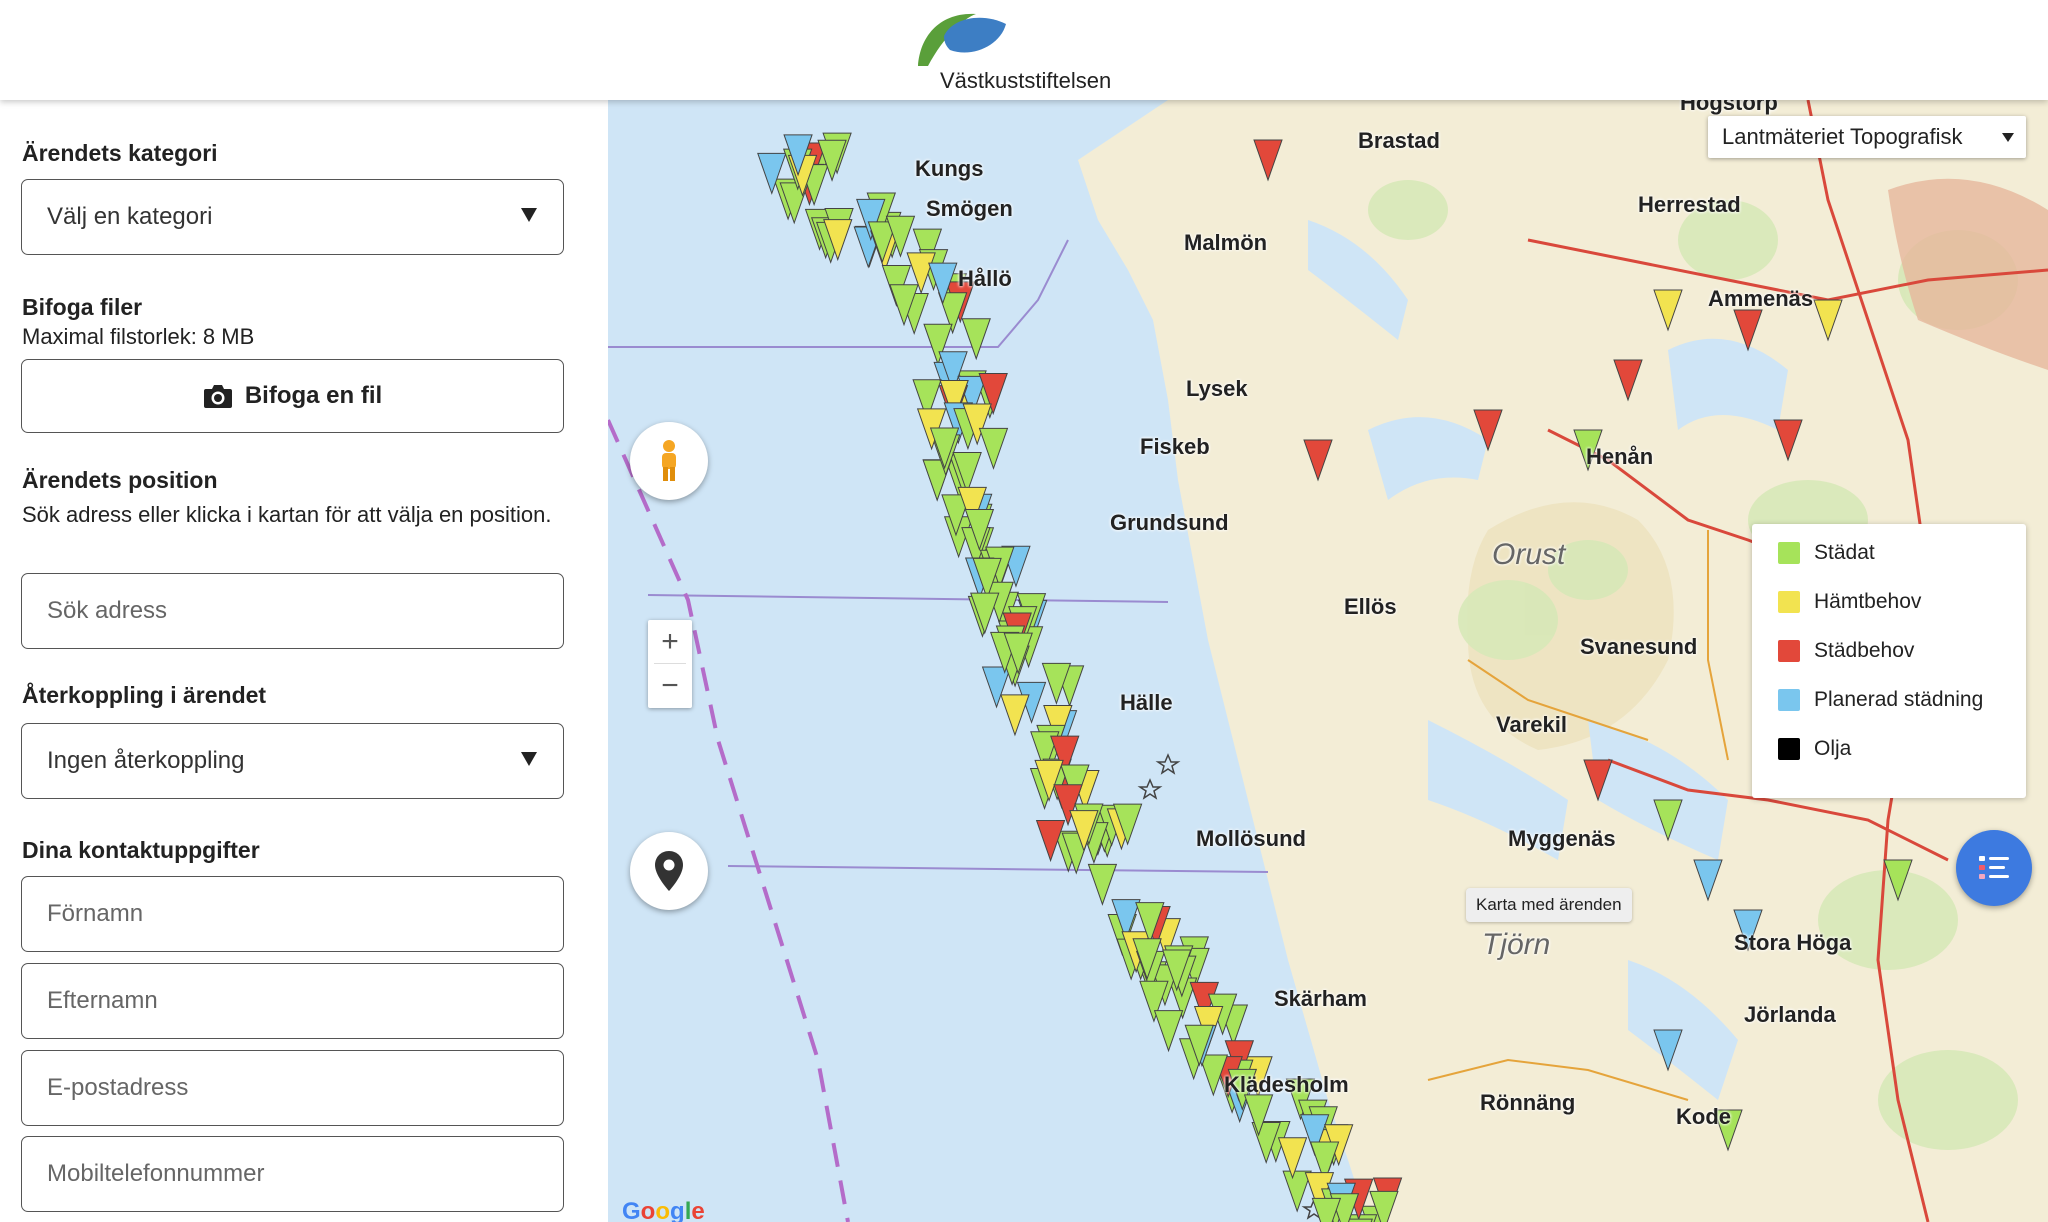  I want to click on place-label: Mollösund, so click(1251, 838).